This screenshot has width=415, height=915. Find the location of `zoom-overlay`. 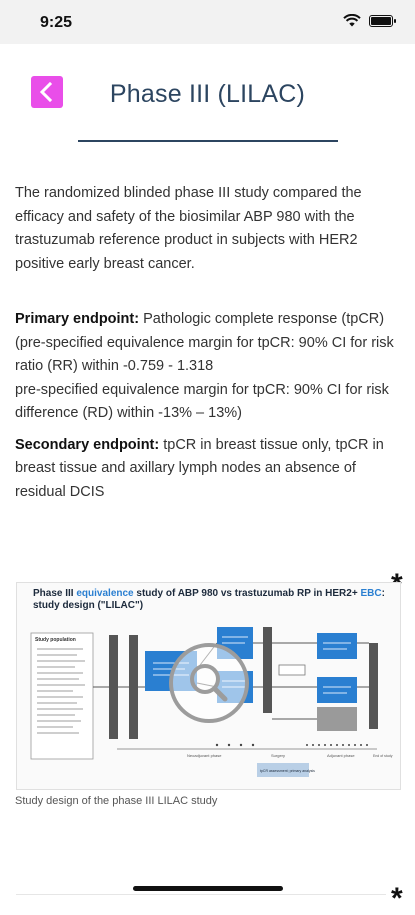

zoom-overlay is located at coordinates (209, 683).